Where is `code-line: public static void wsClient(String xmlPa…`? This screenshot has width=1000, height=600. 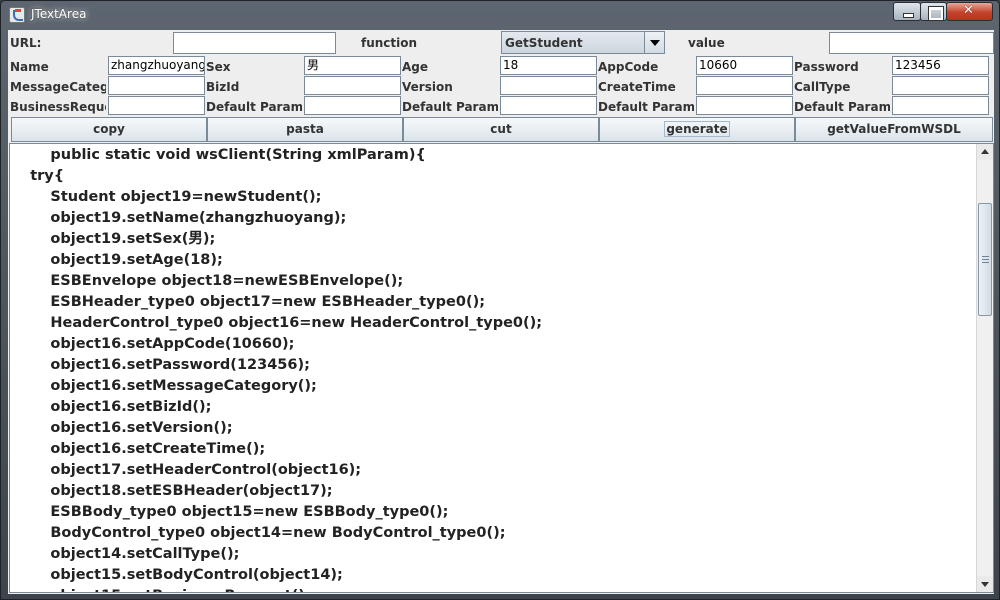 code-line: public static void wsClient(String xmlPa… is located at coordinates (218, 155).